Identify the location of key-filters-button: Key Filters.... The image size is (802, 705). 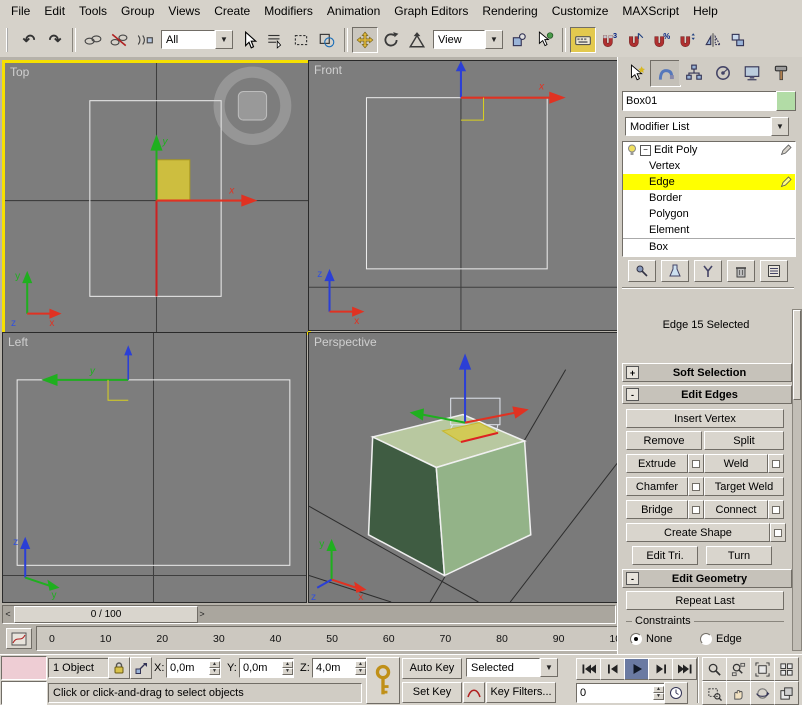
(521, 692).